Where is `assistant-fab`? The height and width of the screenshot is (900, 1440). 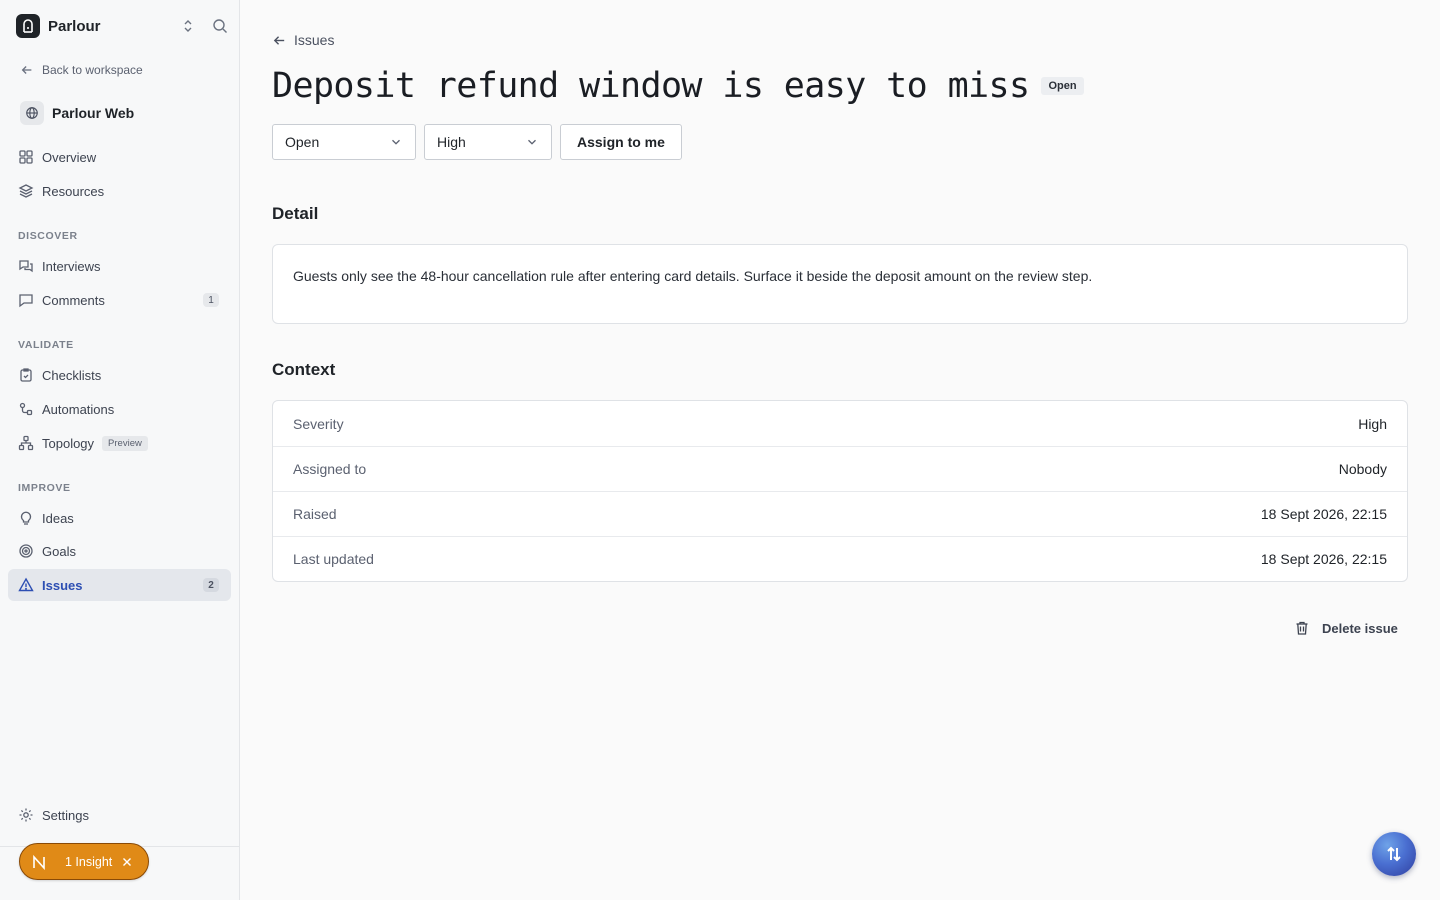
assistant-fab is located at coordinates (1394, 854).